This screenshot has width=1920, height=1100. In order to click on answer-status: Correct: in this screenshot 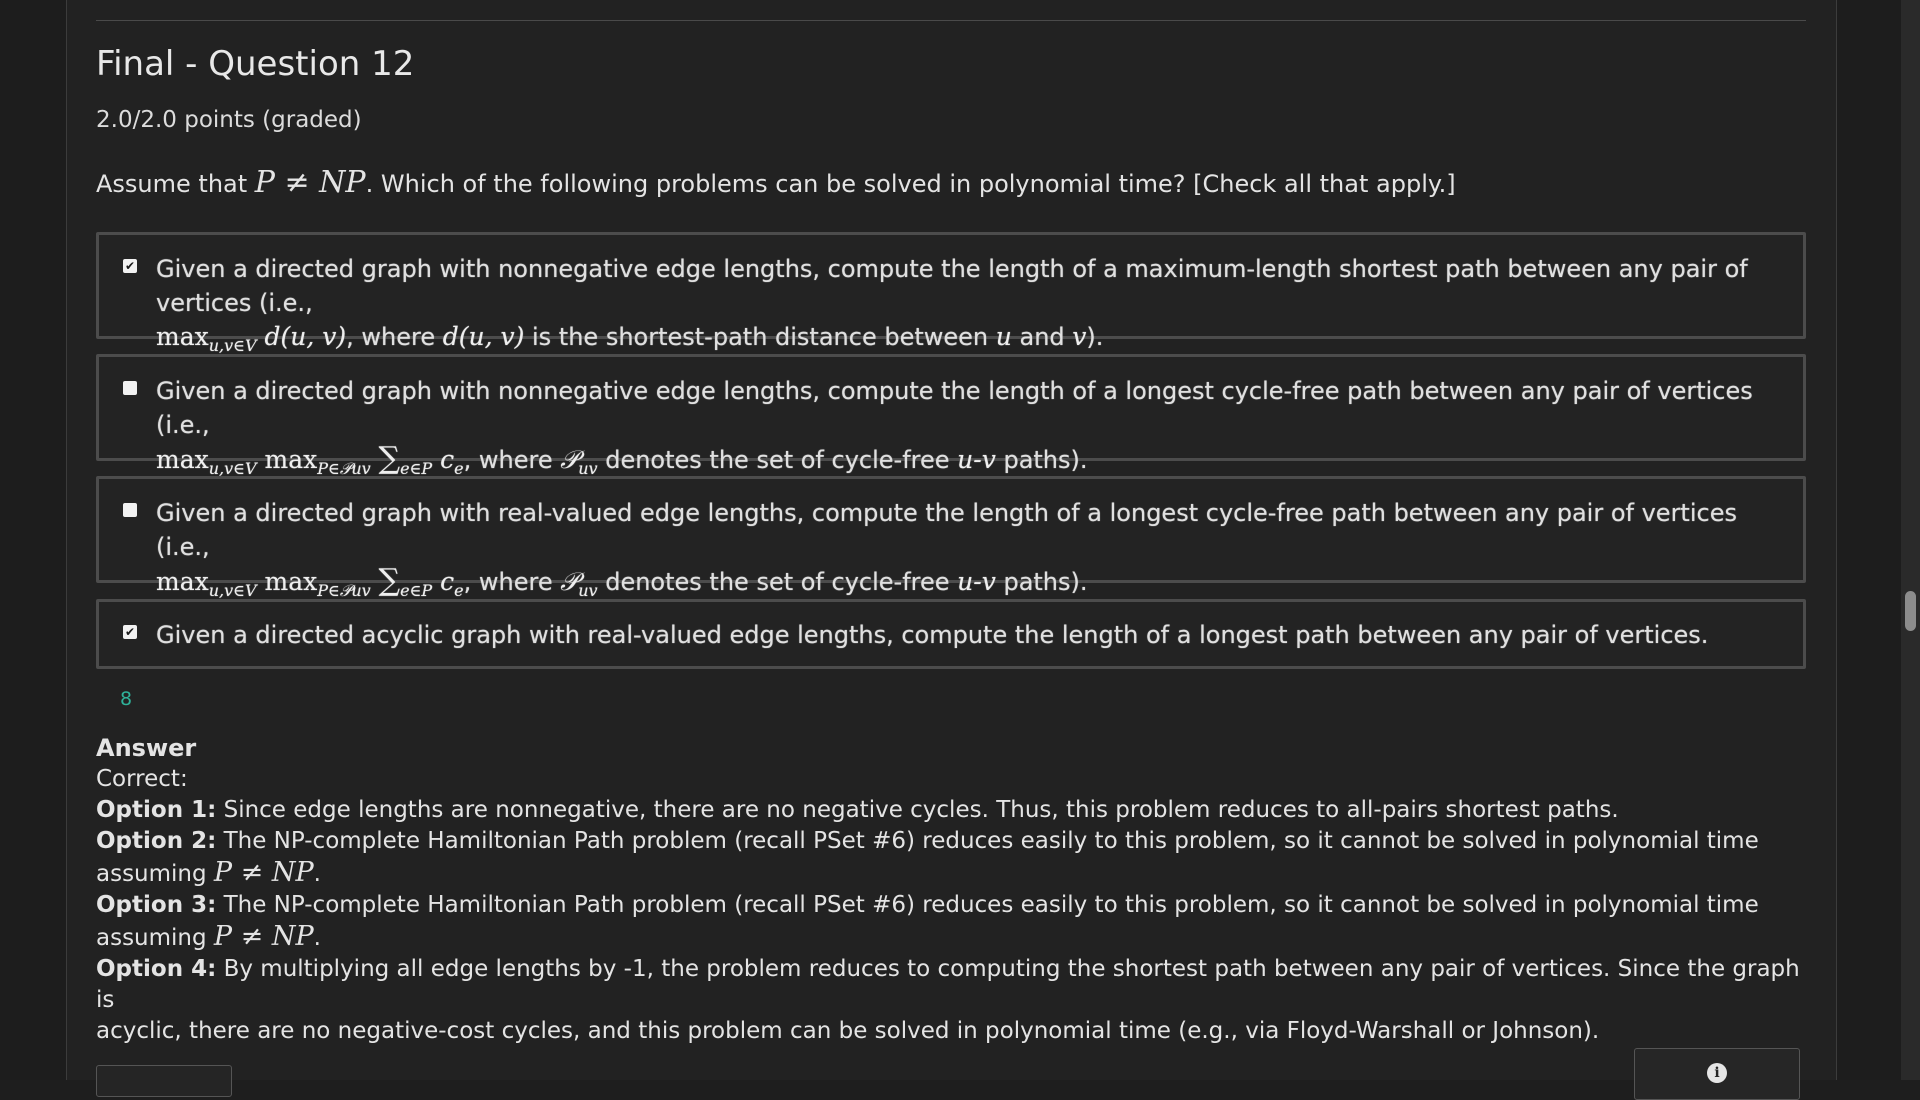, I will do `click(142, 779)`.